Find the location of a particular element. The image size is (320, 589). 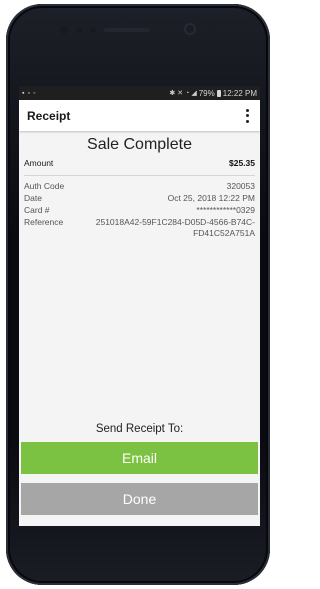

light-sensor is located at coordinates (79, 30).